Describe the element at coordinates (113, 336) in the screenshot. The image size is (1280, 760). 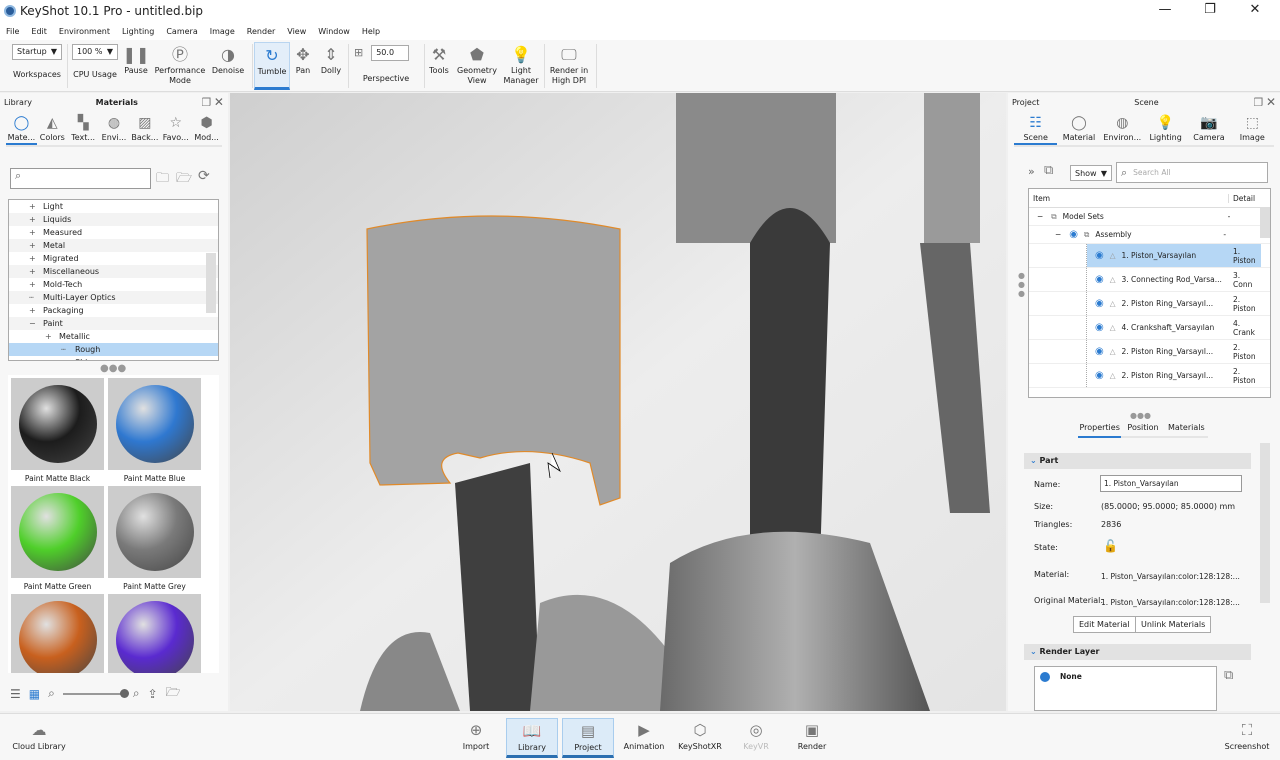
I see `tree-item-metallic: + Metallic` at that location.